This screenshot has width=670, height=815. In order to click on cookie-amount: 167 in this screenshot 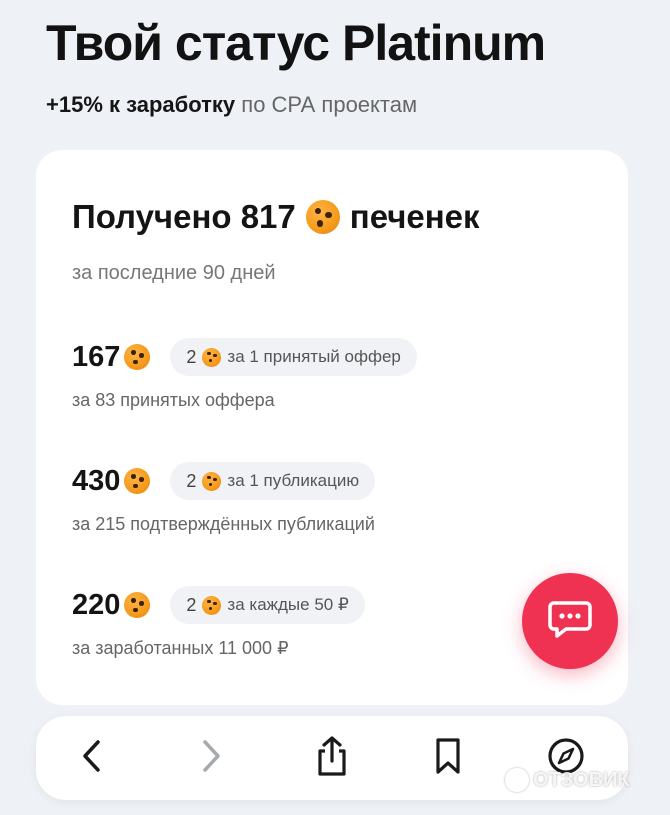, I will do `click(111, 357)`.